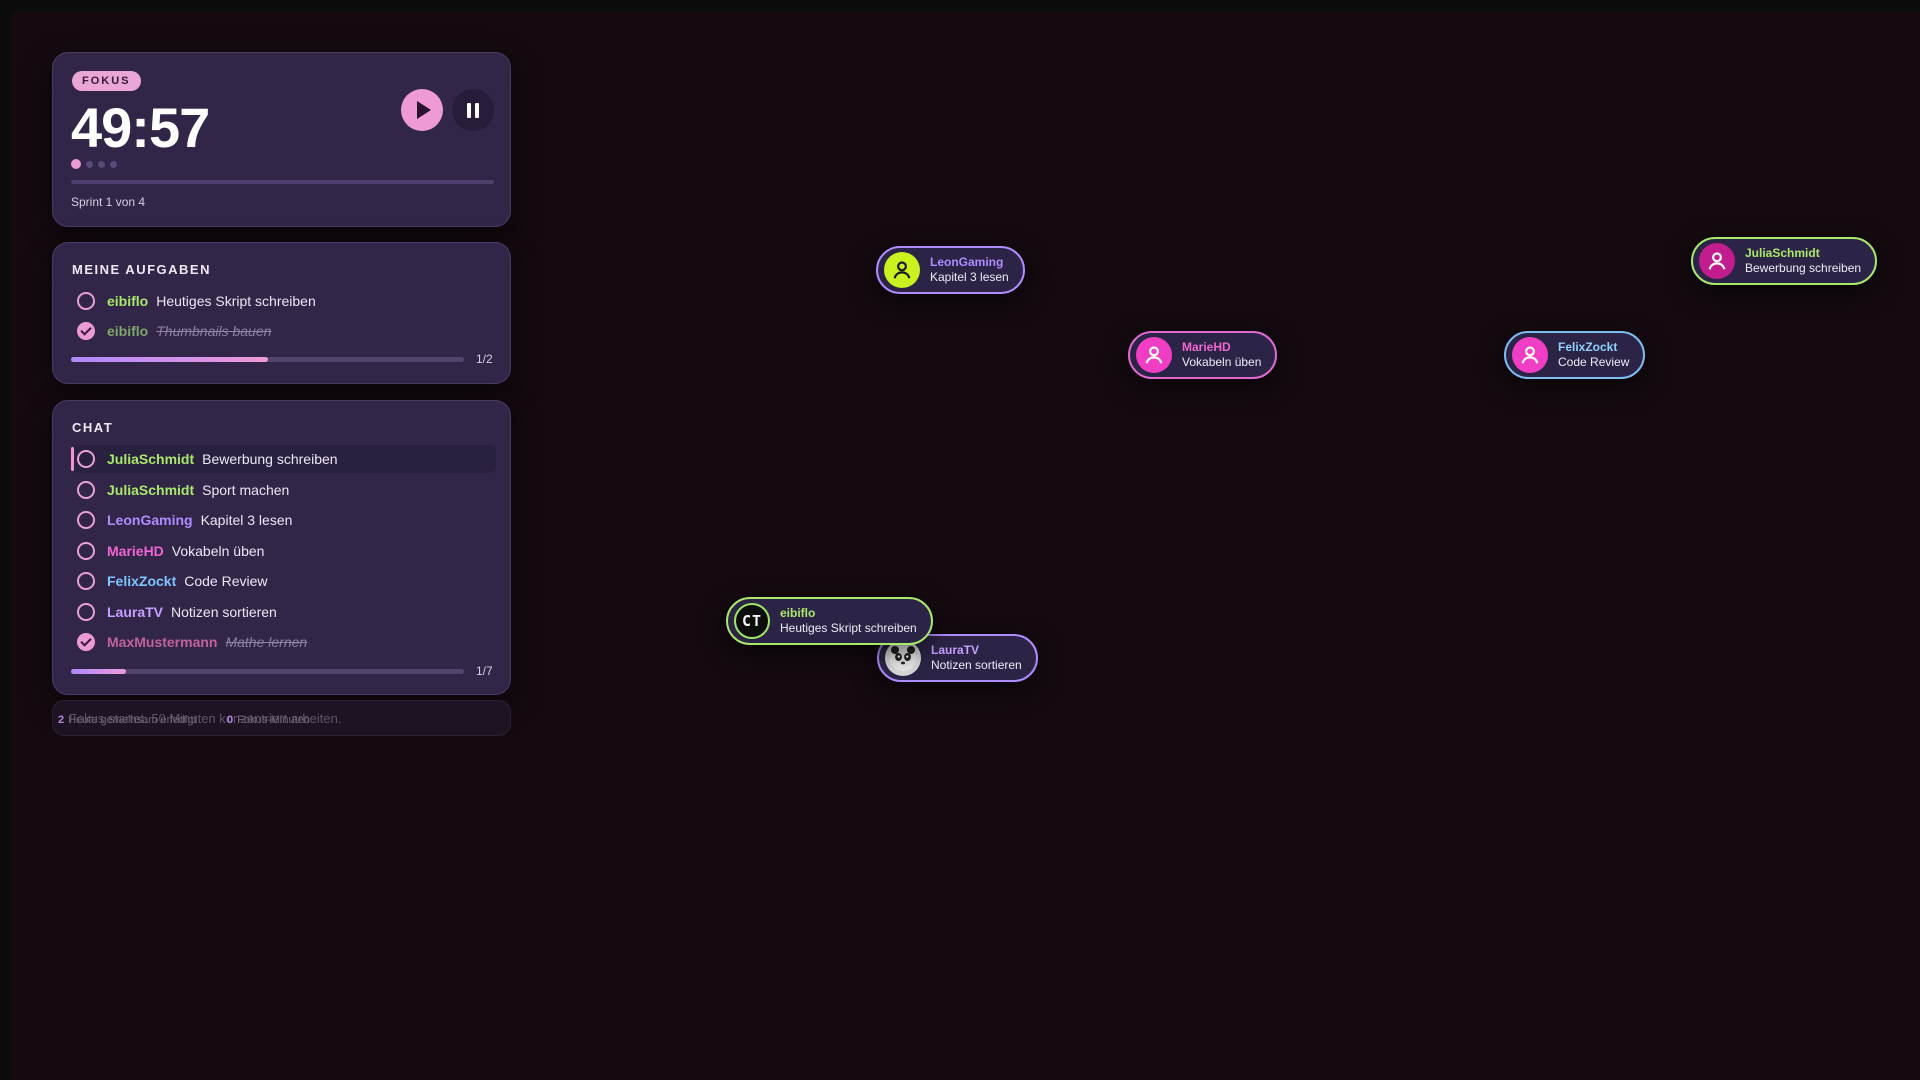 The width and height of the screenshot is (1920, 1080). I want to click on task-row: eibiflo Thumbnails bauen, so click(283, 331).